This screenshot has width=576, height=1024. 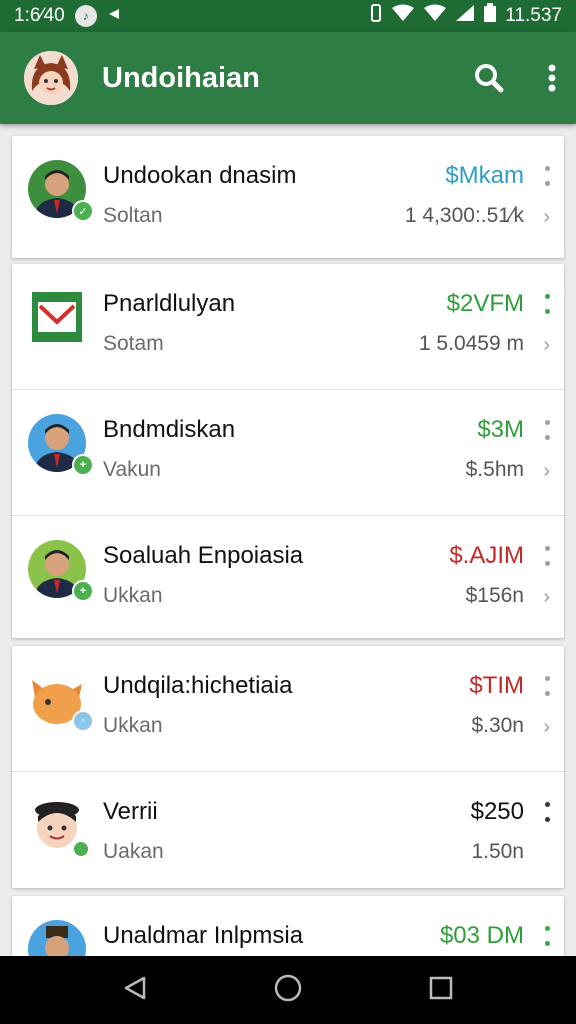 What do you see at coordinates (61, 701) in the screenshot?
I see `avatar-wrap: ◦` at bounding box center [61, 701].